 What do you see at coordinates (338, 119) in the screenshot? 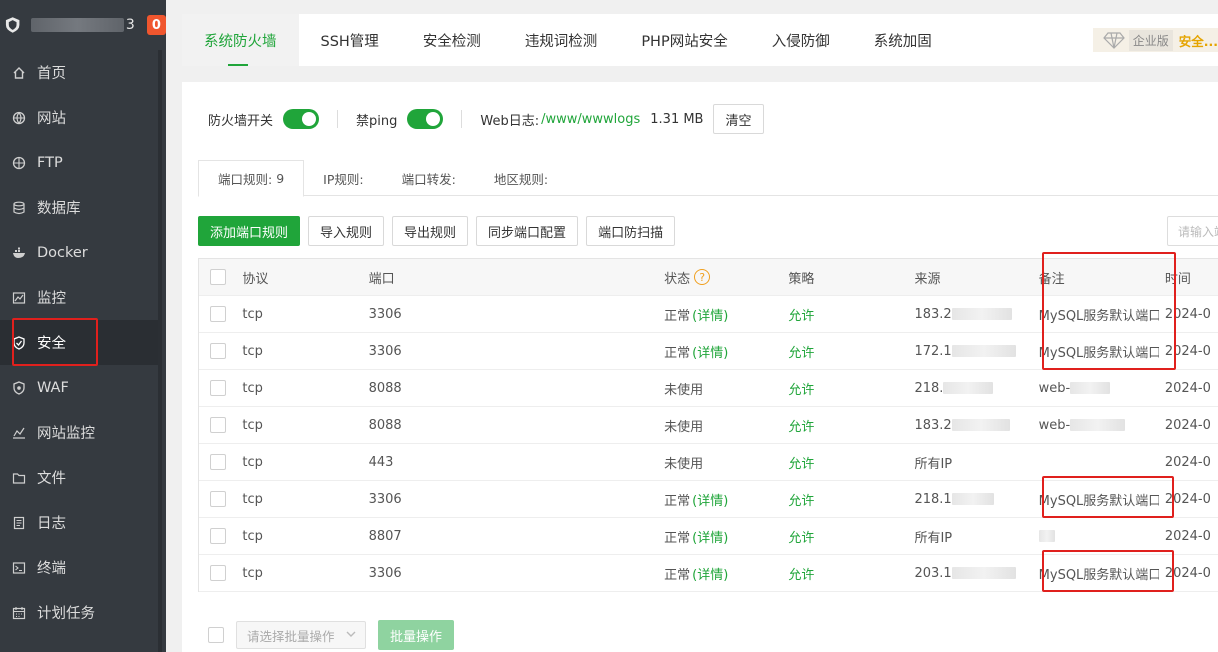
I see `divider` at bounding box center [338, 119].